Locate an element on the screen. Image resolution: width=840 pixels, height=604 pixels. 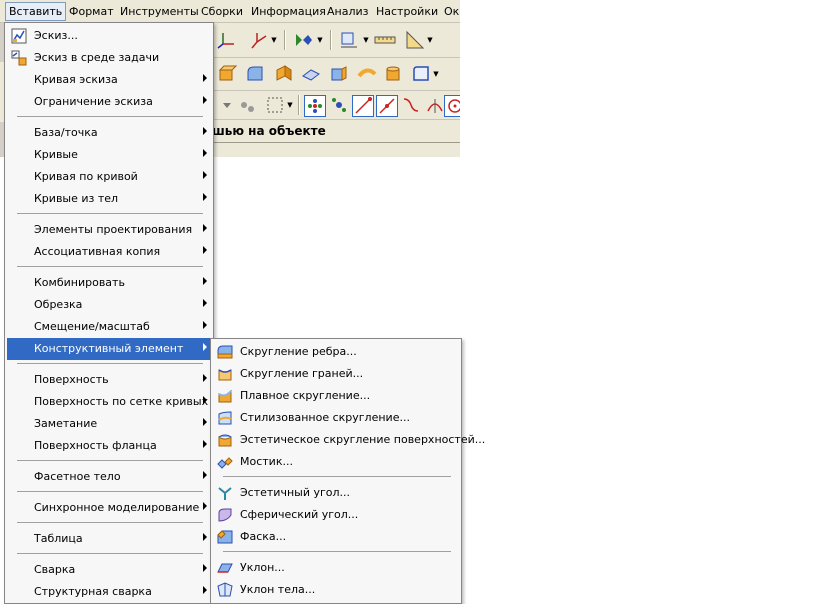
extrude-tool-icon is located at coordinates (283, 74).